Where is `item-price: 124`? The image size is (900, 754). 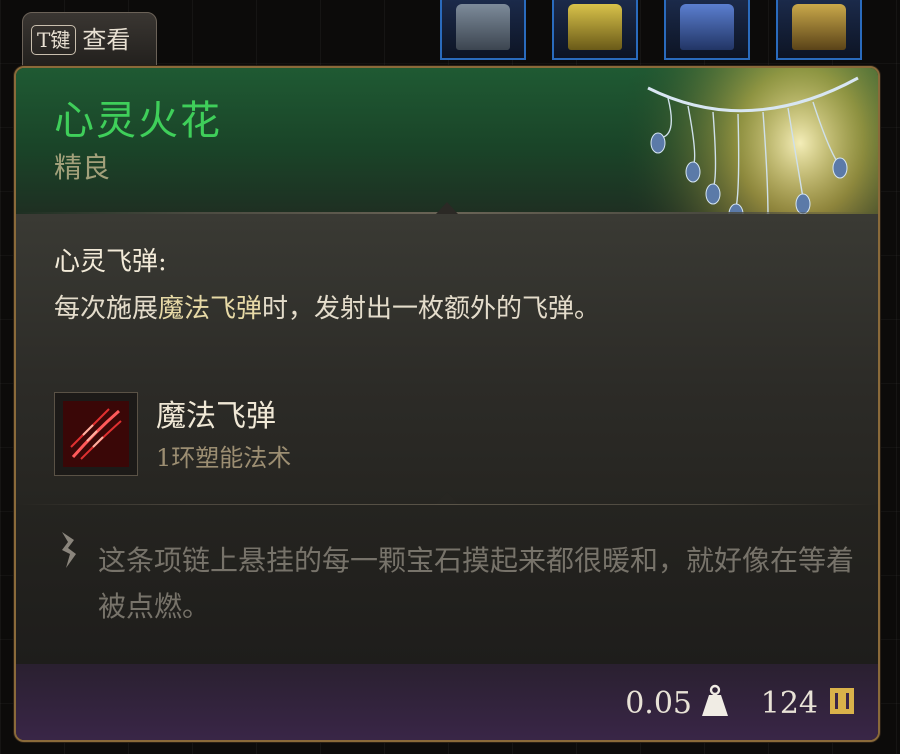
item-price: 124 is located at coordinates (789, 703).